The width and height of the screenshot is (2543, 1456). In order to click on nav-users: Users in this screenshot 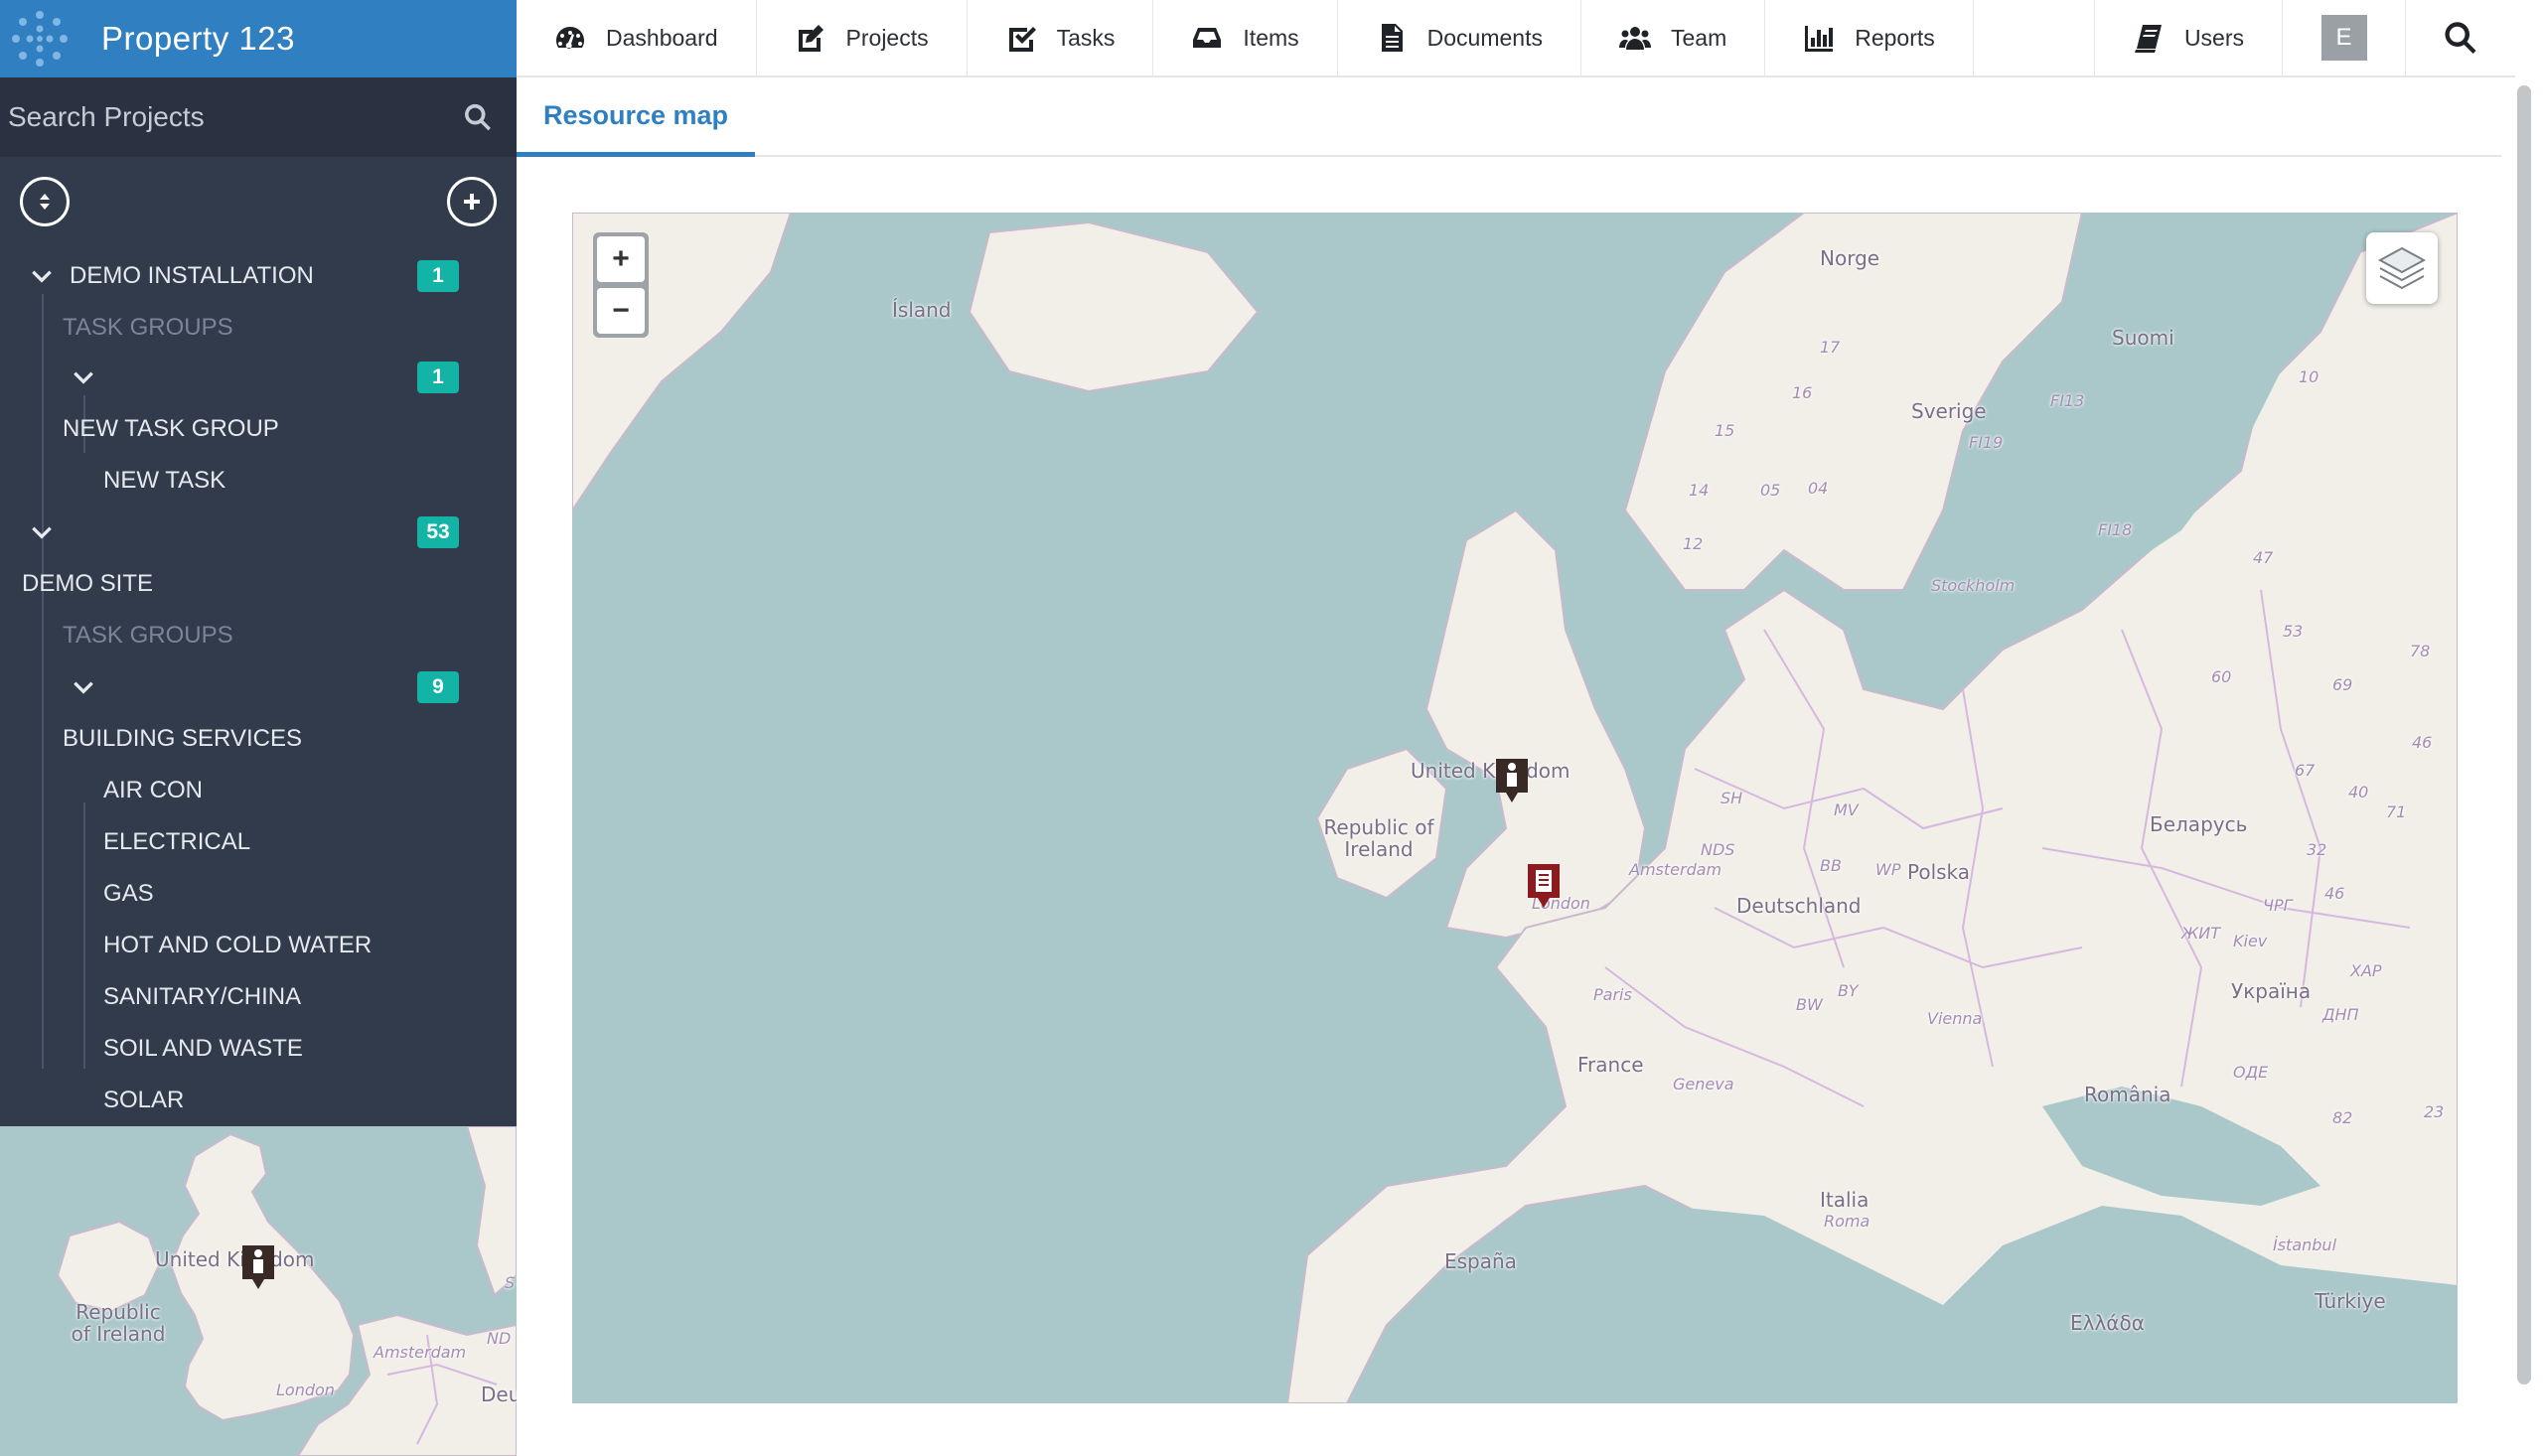, I will do `click(2189, 37)`.